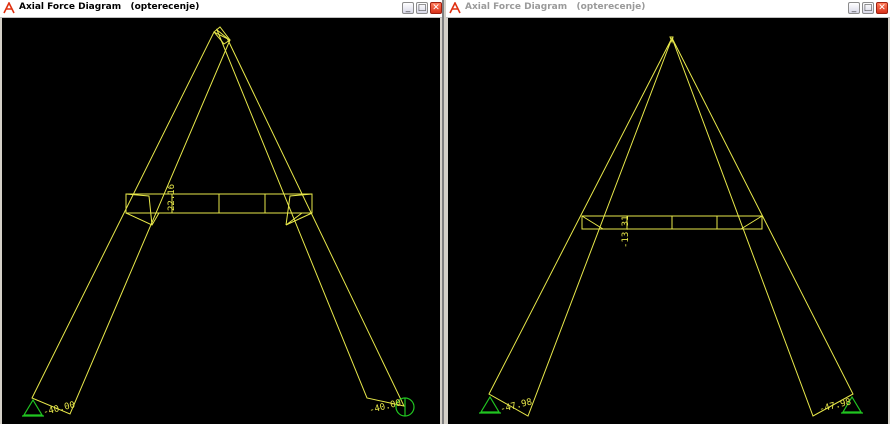 This screenshot has height=424, width=890. Describe the element at coordinates (59, 409) in the screenshot. I see `left-support-force-label: -40.00` at that location.